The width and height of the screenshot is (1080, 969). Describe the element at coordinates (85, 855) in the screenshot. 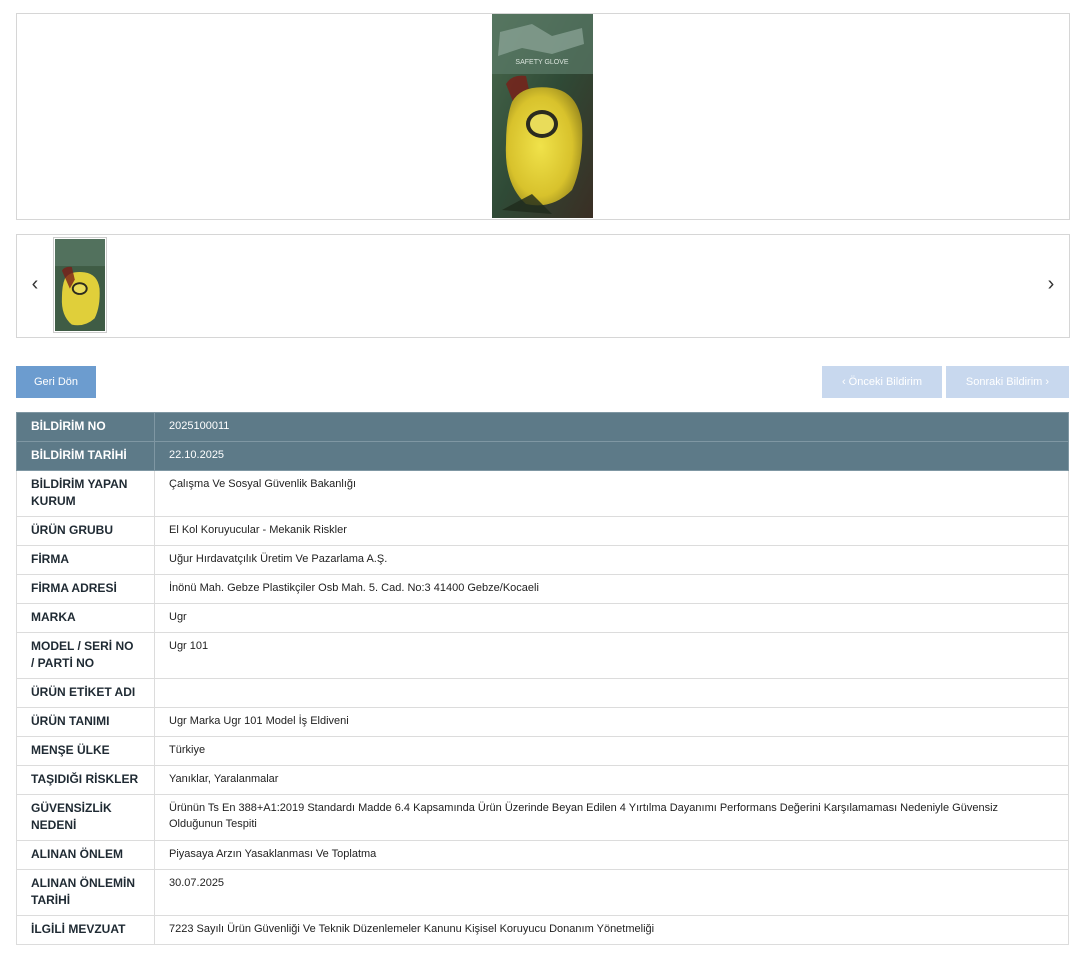

I see `row-label: ALINAN ÖNLEM` at that location.